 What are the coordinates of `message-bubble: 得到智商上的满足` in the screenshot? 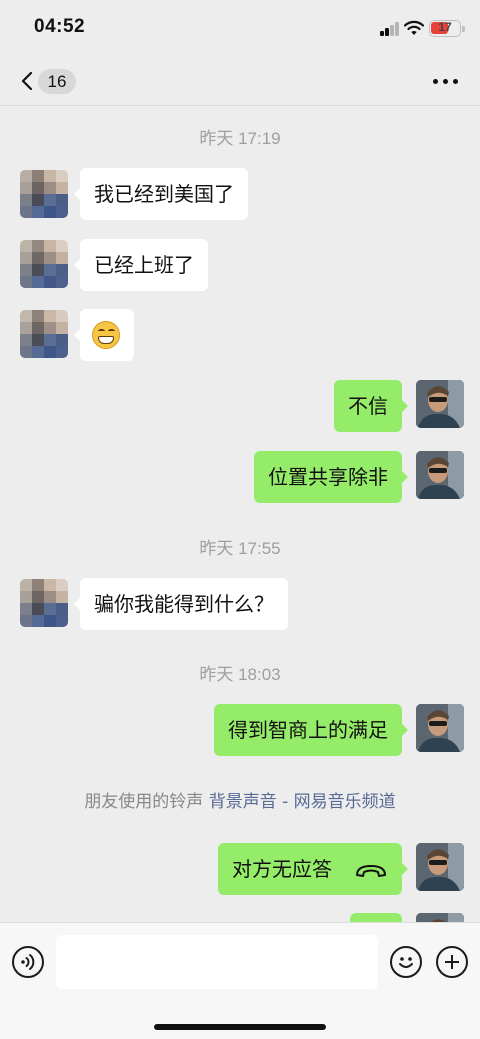 It's located at (311, 730).